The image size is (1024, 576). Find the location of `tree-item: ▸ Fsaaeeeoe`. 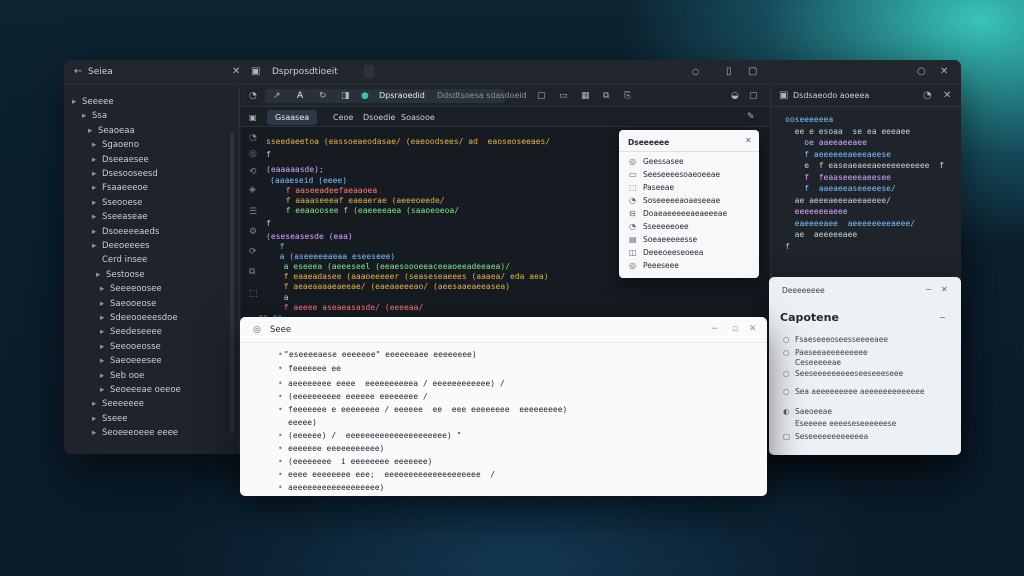

tree-item: ▸ Fsaaeeeoe is located at coordinates (120, 188).